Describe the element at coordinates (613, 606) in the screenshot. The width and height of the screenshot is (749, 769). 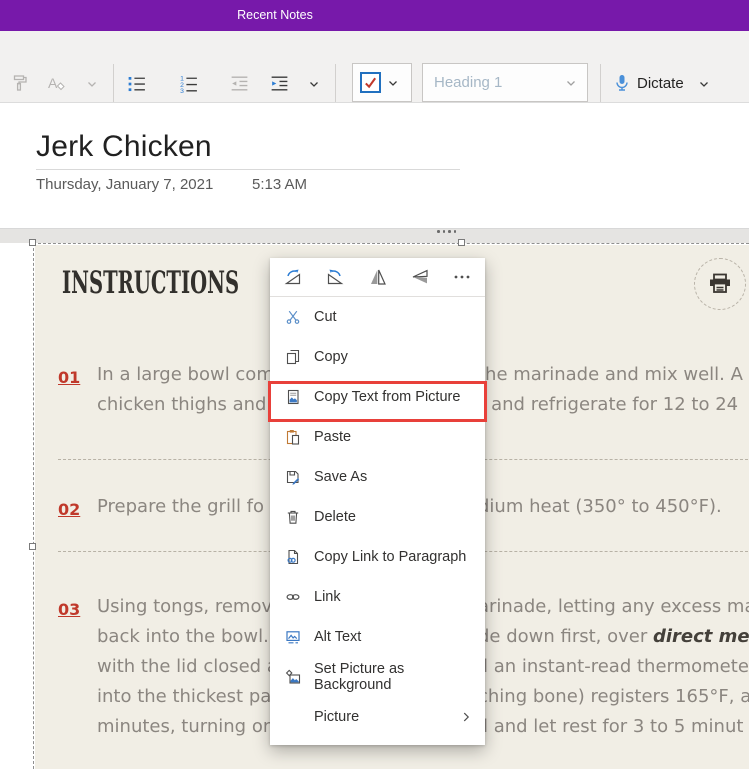
I see `recipe-text-line: arinade, letting any excess ma` at that location.